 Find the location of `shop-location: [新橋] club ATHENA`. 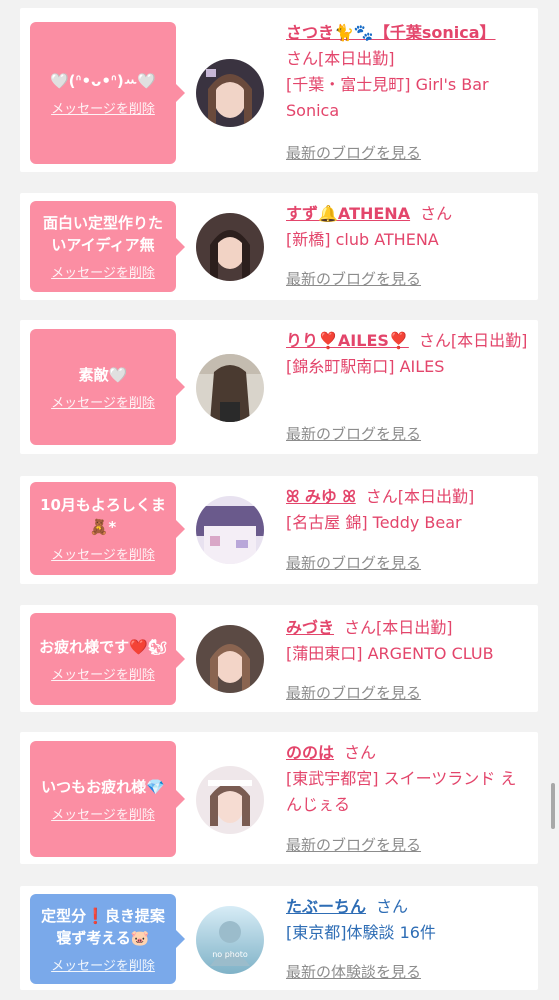

shop-location: [新橋] club ATHENA is located at coordinates (362, 239).